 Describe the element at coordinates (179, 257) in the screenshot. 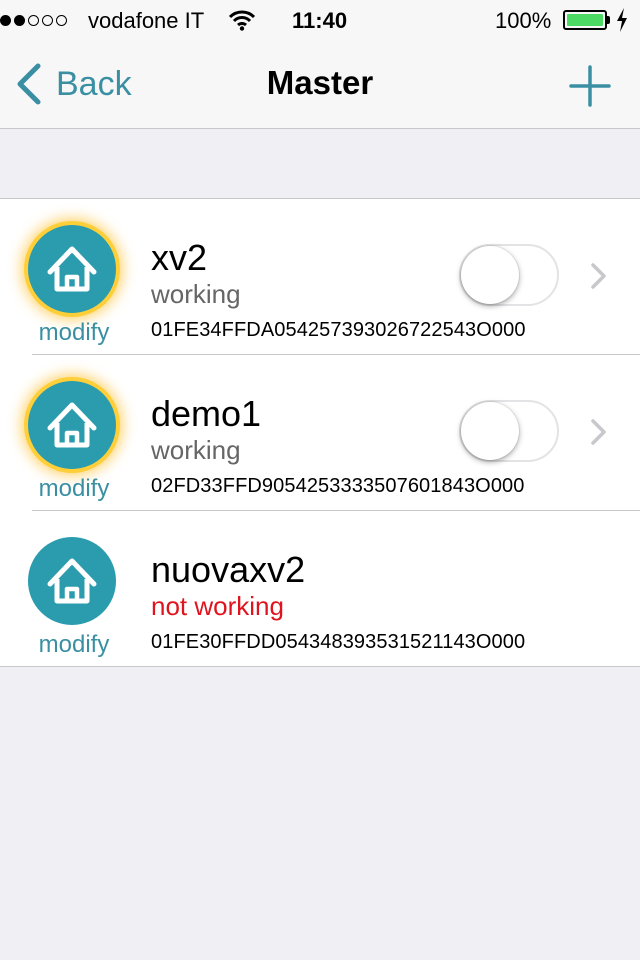

I see `device-name: xv2` at that location.